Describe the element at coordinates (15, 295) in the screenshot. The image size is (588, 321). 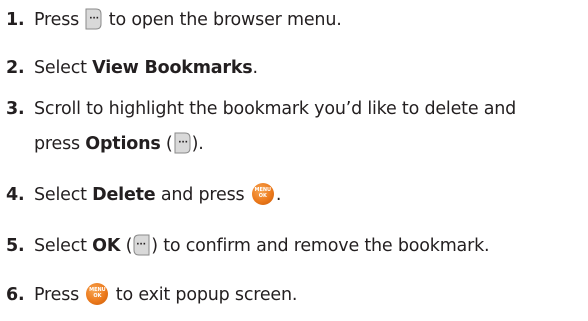
I see `step-number: 6.` at that location.